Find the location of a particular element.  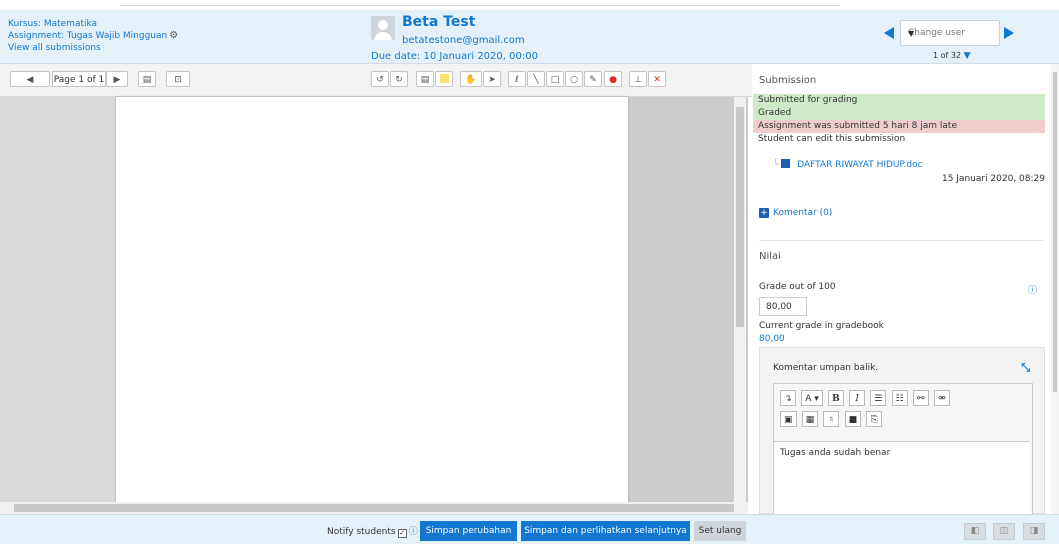

assignment-line: Assignment: Tugas Wajib Mingguan ⚙ is located at coordinates (93, 36).